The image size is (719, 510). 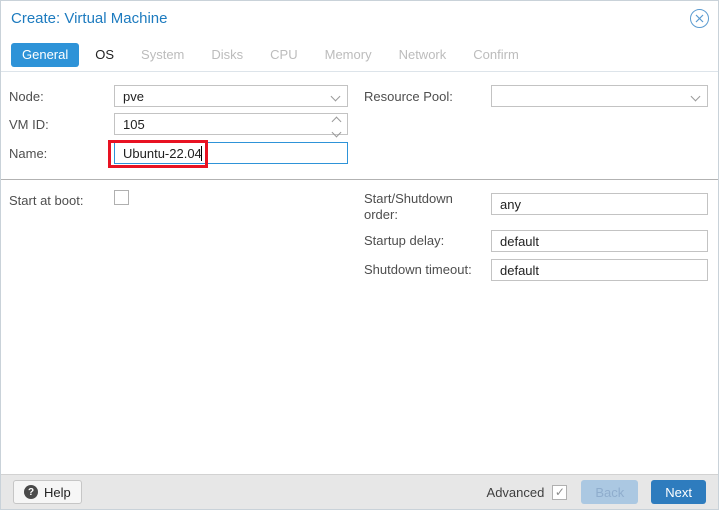 I want to click on startup-delay-input, so click(x=599, y=241).